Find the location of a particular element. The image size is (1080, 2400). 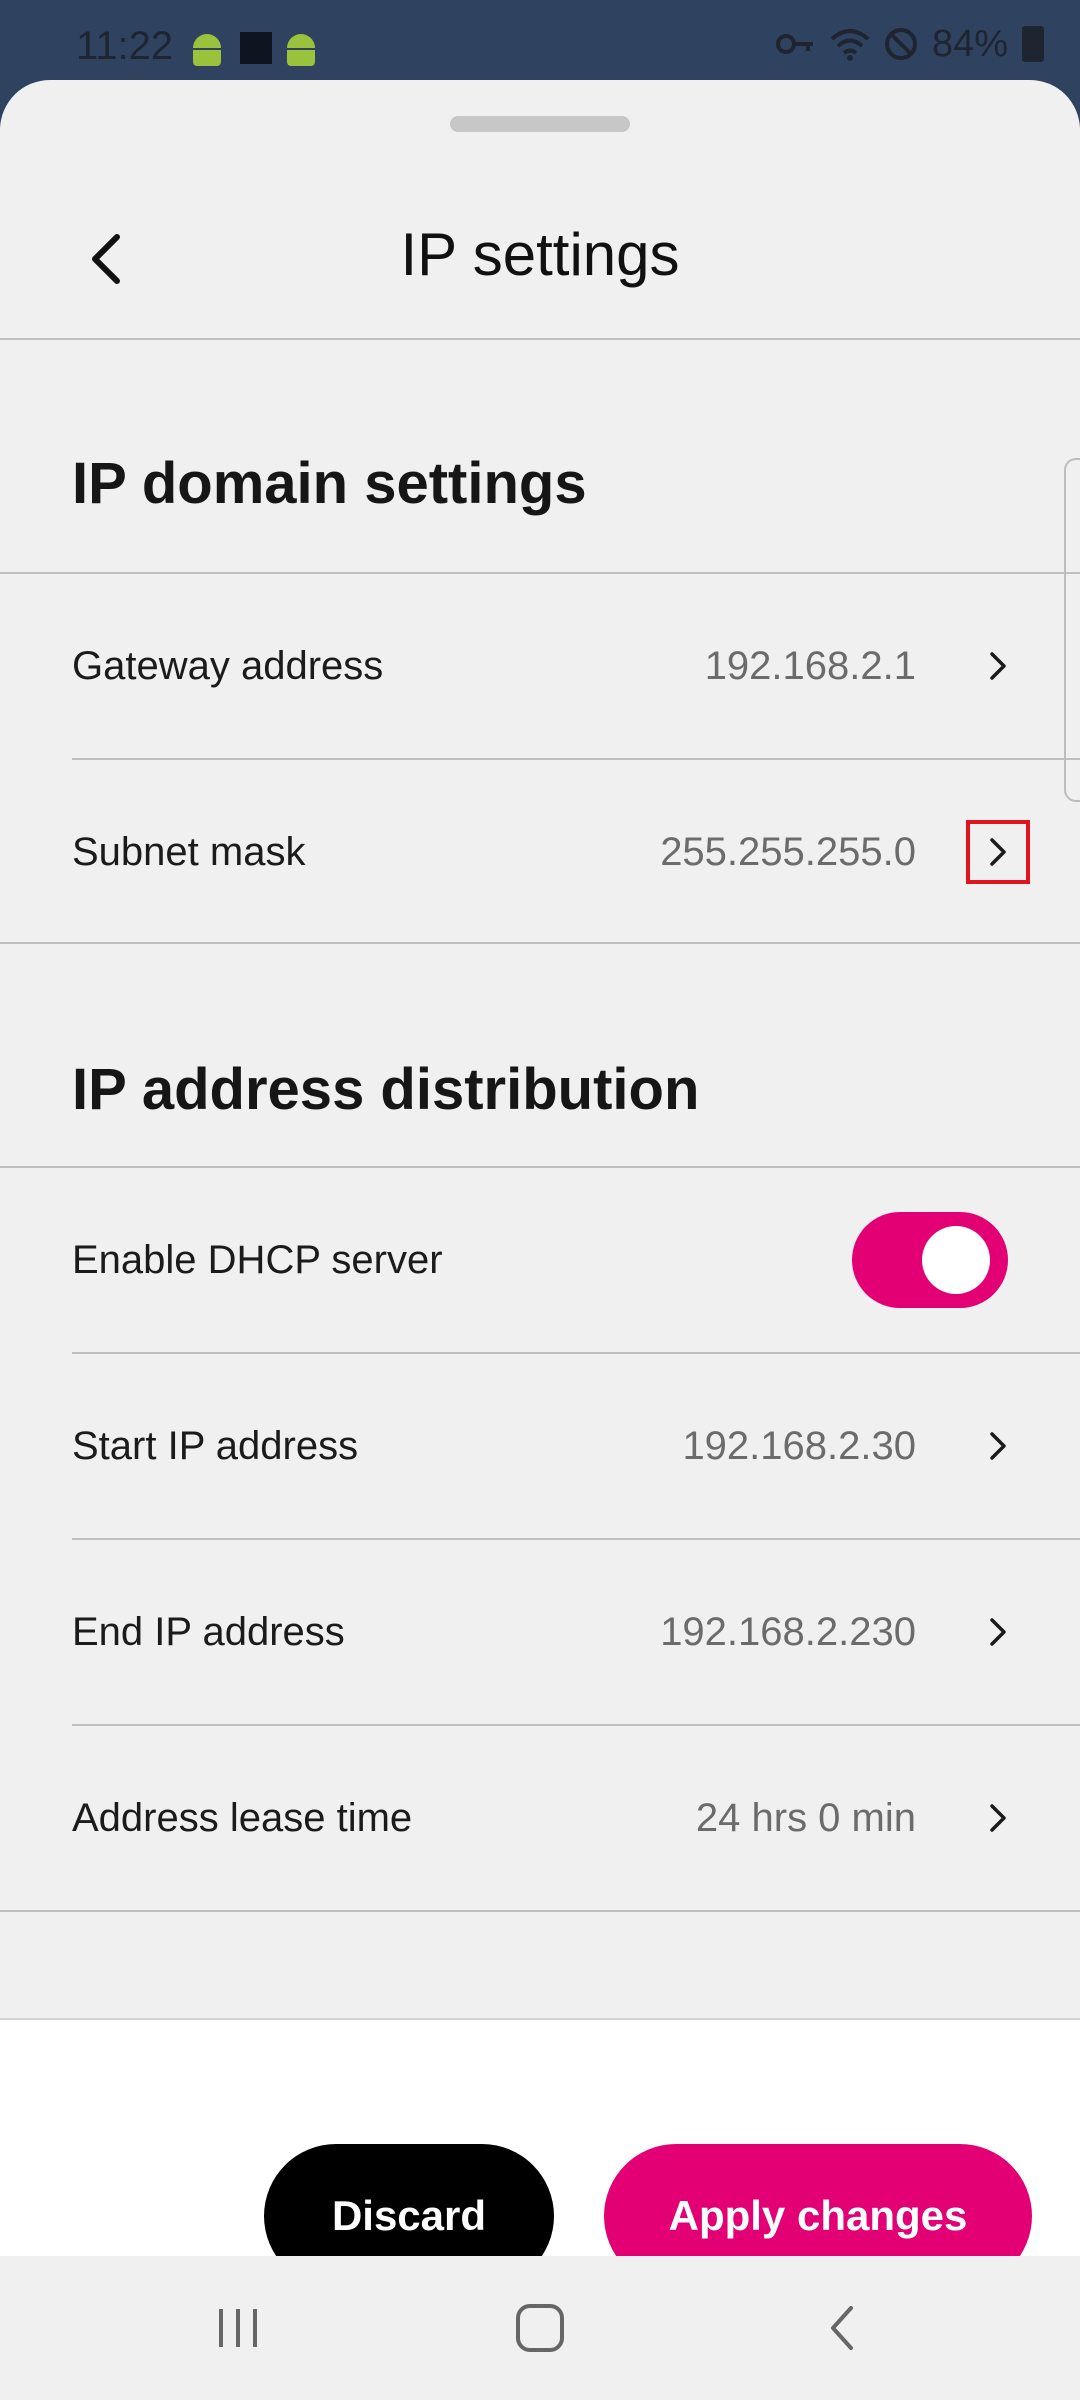

top-bar: IP settings is located at coordinates (540, 259).